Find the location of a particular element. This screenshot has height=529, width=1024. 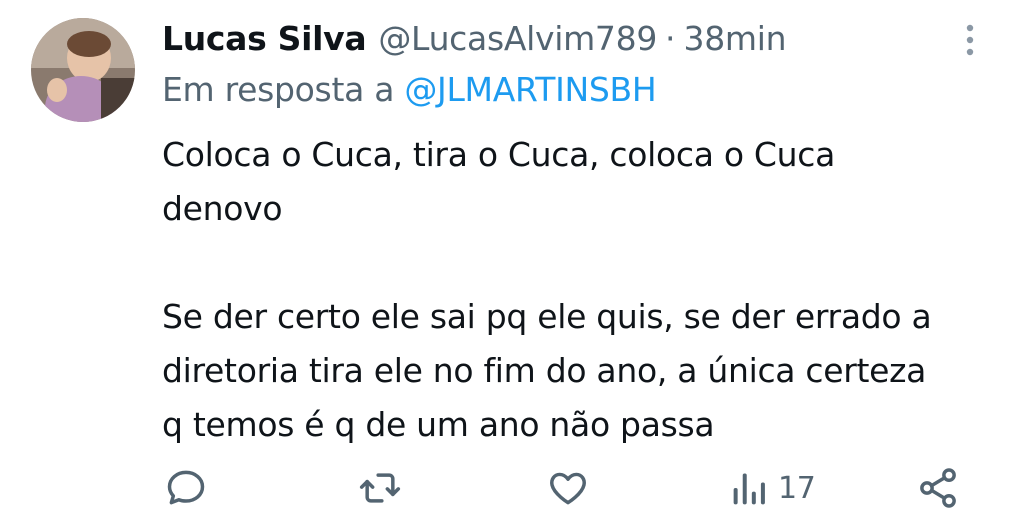

reply-context: Em resposta a @JLMARTINSBH is located at coordinates (409, 89).